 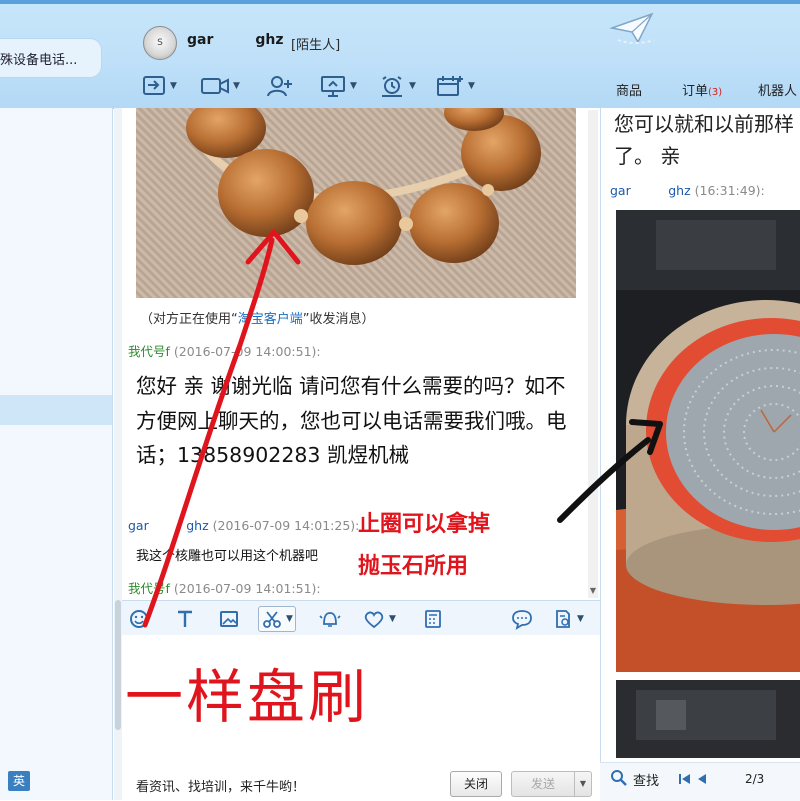 What do you see at coordinates (273, 247) in the screenshot?
I see `red-arrow-head` at bounding box center [273, 247].